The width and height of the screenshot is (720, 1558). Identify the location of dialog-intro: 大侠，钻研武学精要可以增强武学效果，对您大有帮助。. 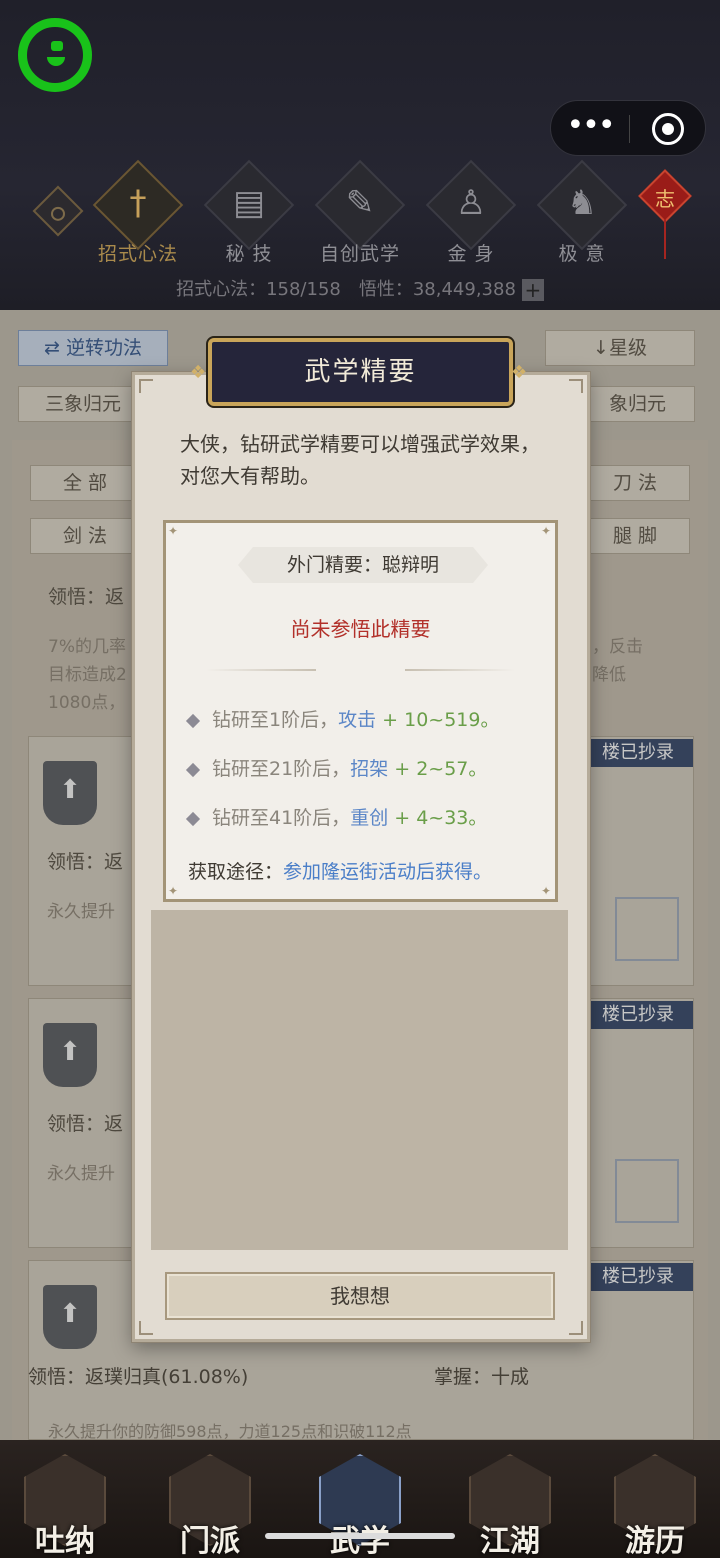
(360, 460).